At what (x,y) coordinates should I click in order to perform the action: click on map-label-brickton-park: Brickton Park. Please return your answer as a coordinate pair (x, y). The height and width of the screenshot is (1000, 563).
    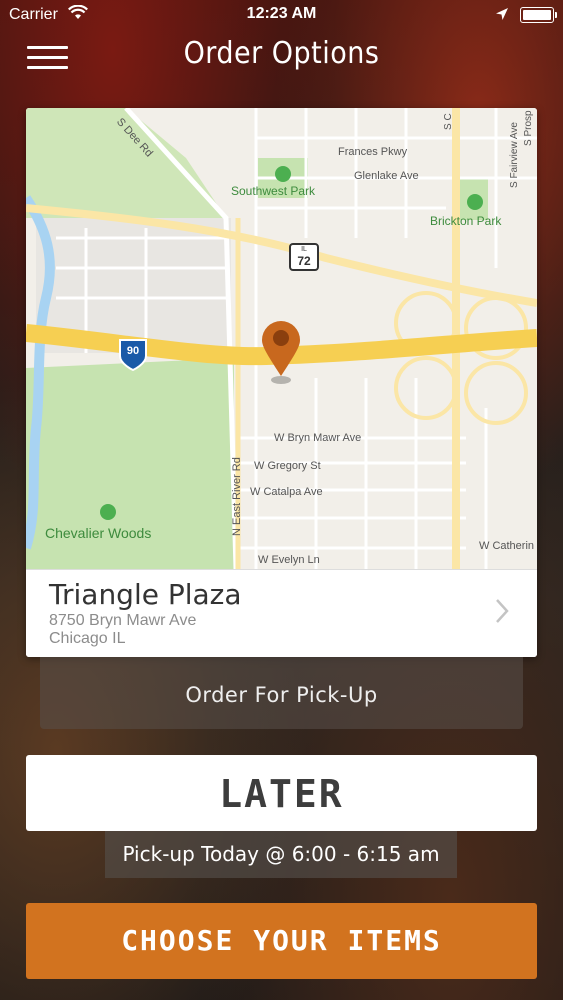
    Looking at the image, I should click on (466, 221).